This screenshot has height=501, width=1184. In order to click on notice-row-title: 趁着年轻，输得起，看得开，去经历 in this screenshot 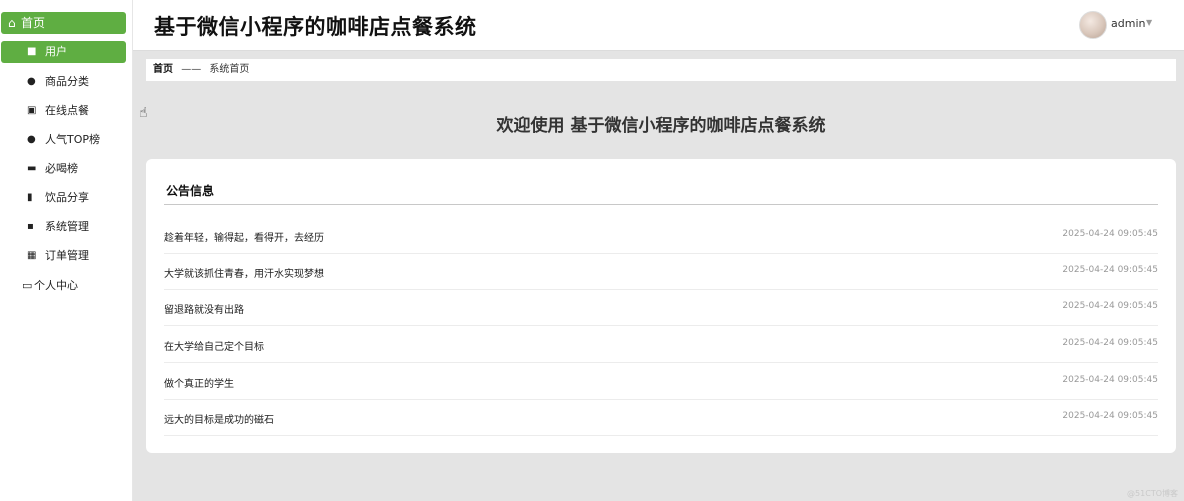, I will do `click(244, 236)`.